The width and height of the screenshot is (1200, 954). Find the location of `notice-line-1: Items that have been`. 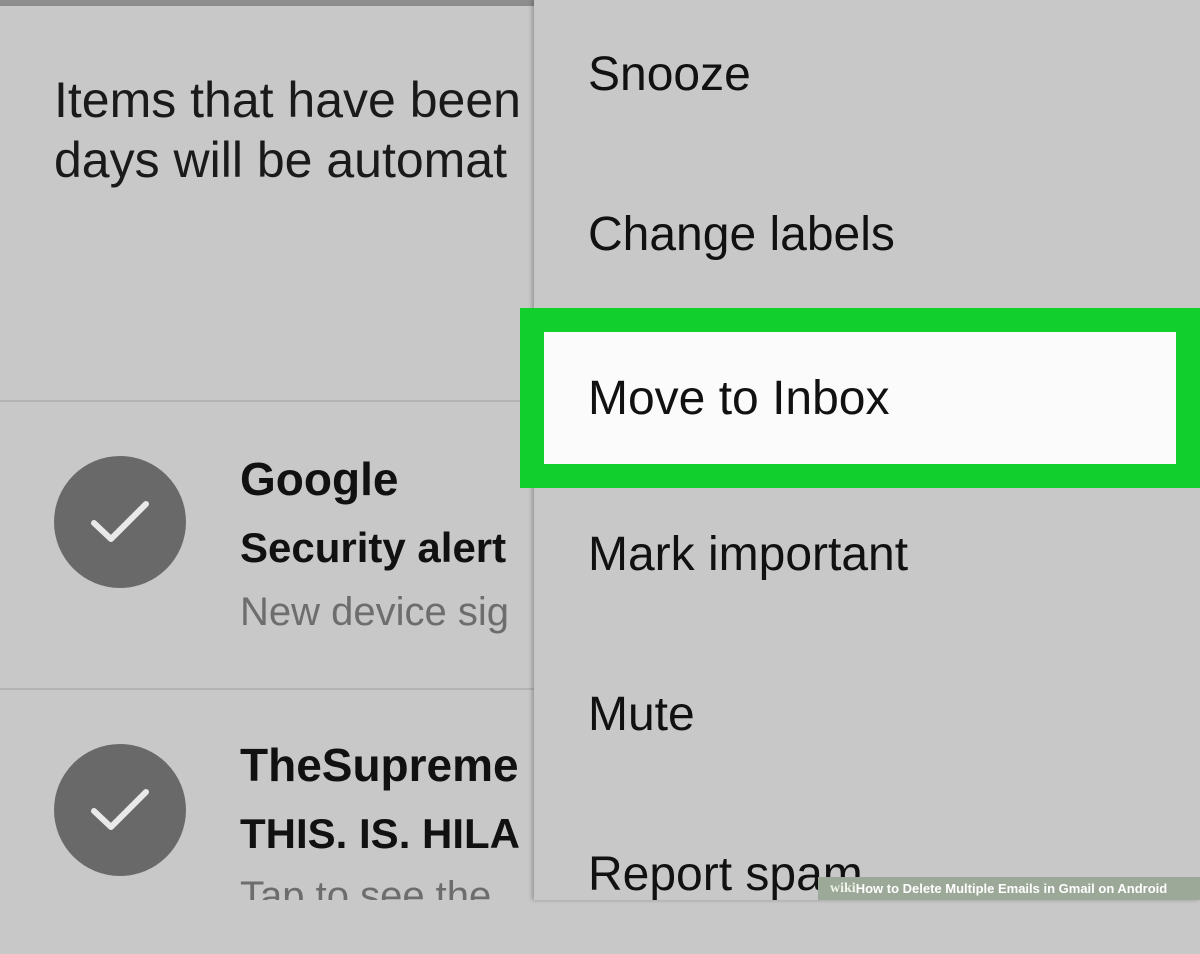

notice-line-1: Items that have been is located at coordinates (287, 100).